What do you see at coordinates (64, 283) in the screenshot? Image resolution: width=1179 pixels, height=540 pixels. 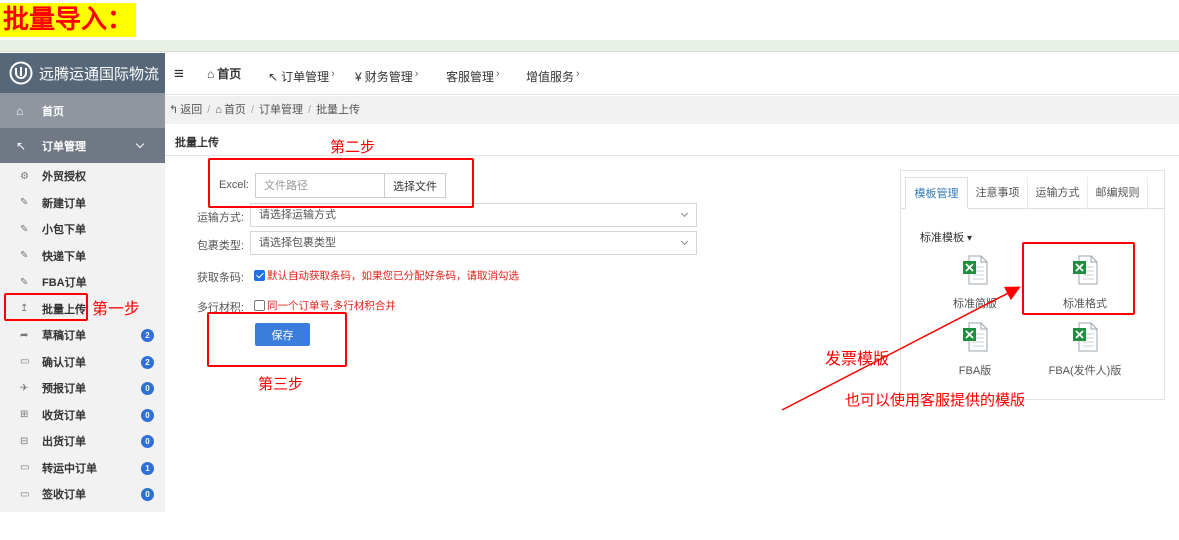 I see `sidebar-item-label: FBA订单` at bounding box center [64, 283].